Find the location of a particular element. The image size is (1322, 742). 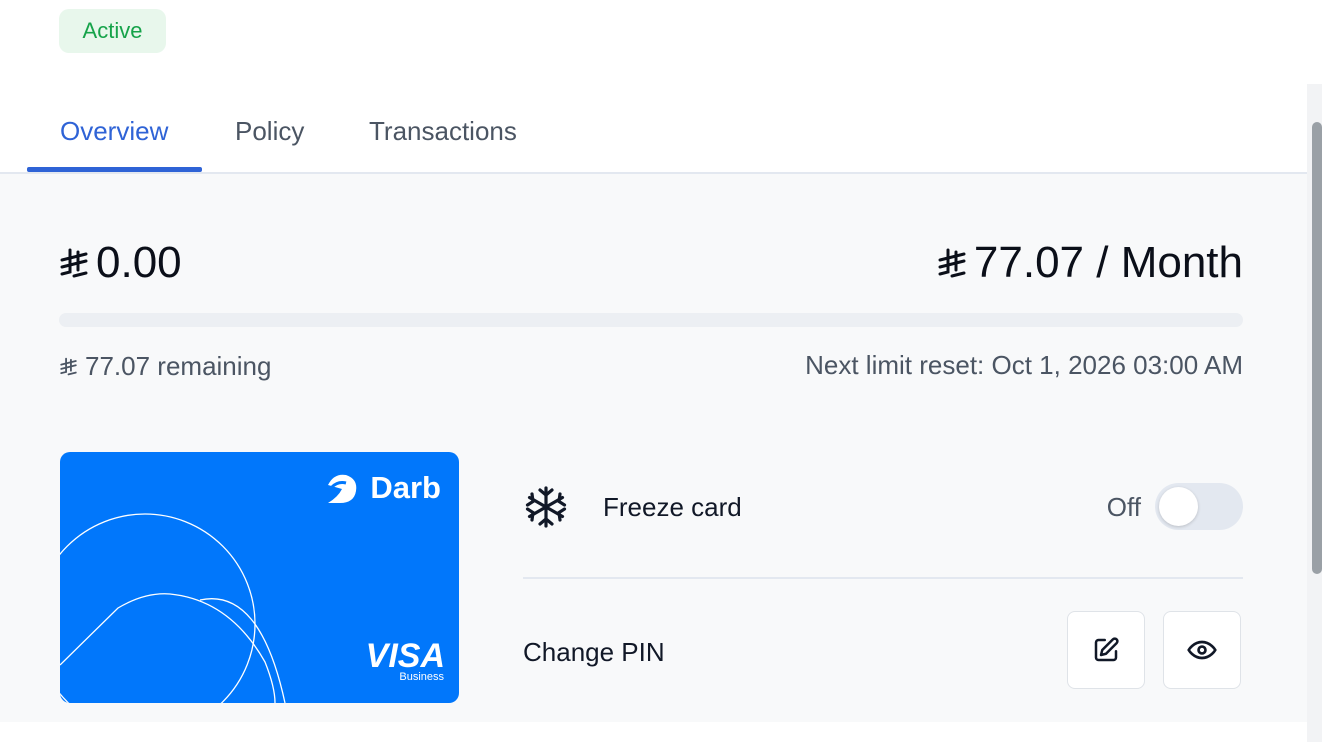

remaining-amount: 77.07 remaining is located at coordinates (165, 366).